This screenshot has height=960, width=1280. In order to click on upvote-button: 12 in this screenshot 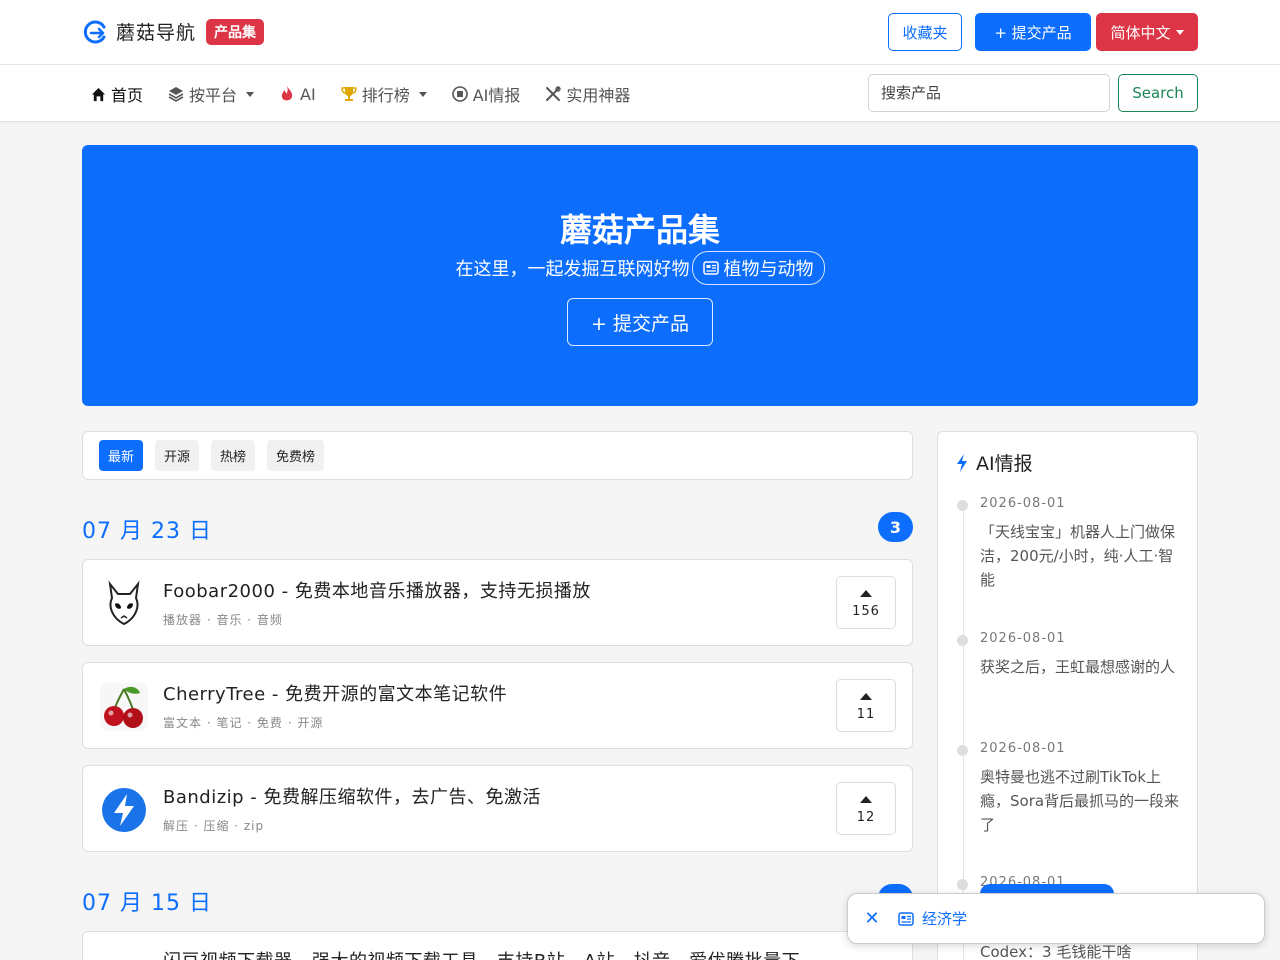, I will do `click(866, 808)`.